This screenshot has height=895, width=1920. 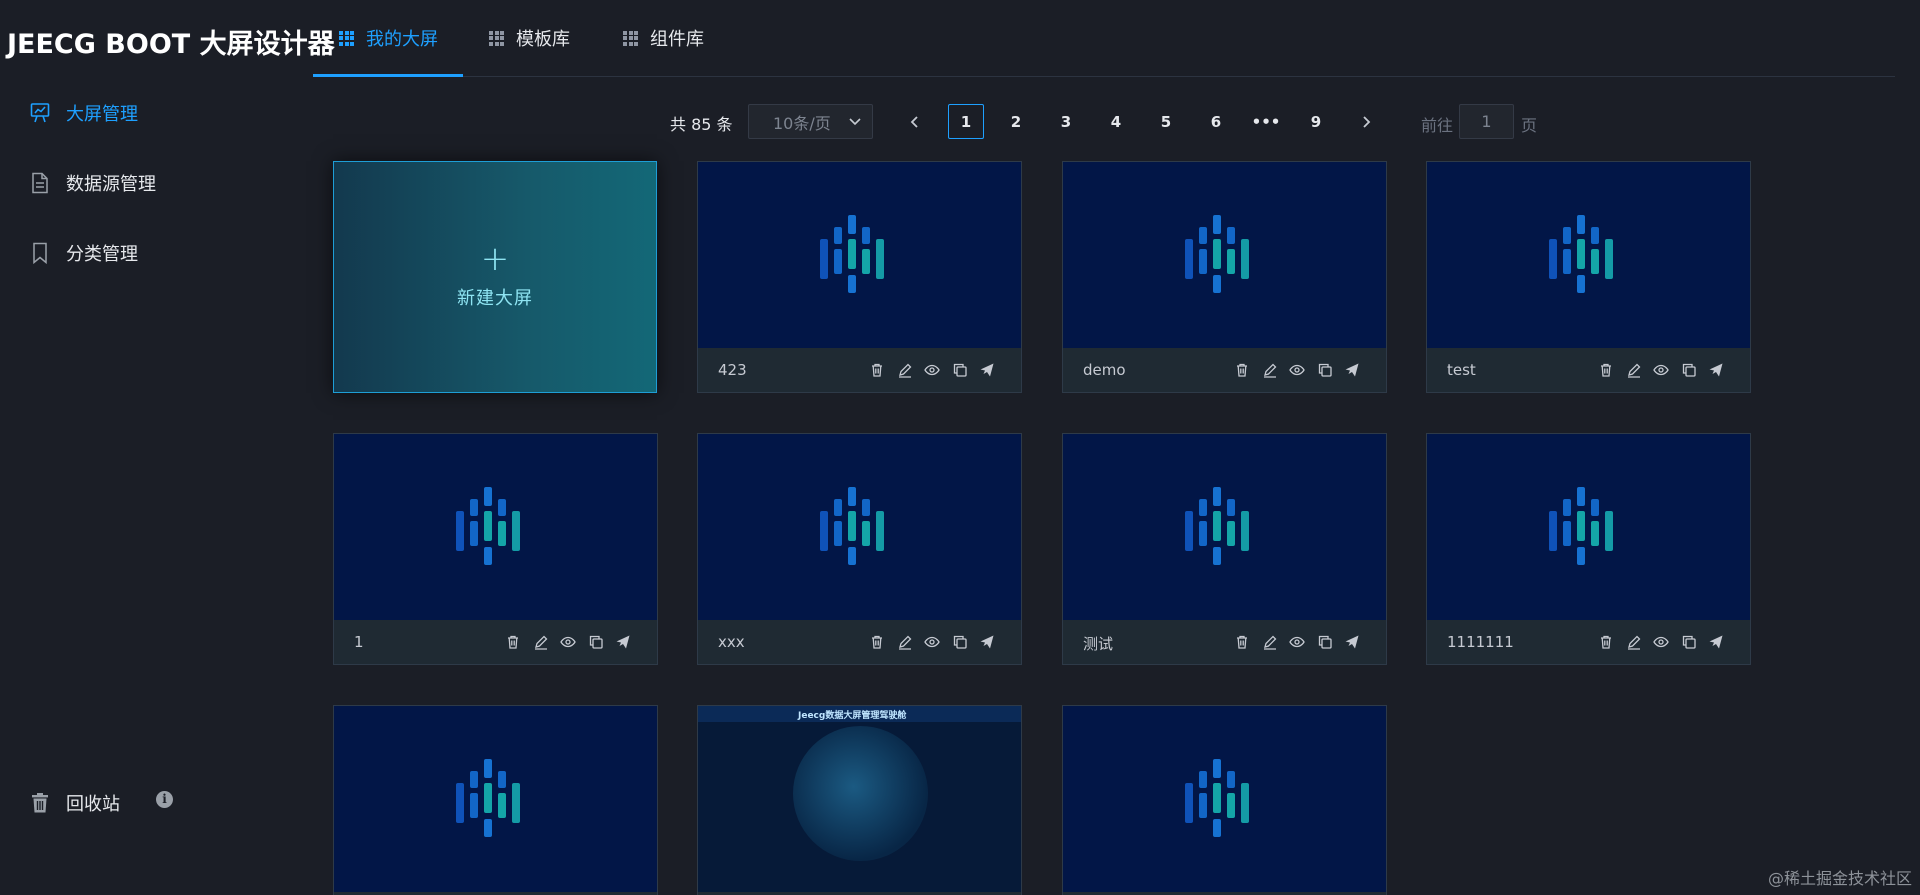 I want to click on screen-card: 1, so click(x=495, y=549).